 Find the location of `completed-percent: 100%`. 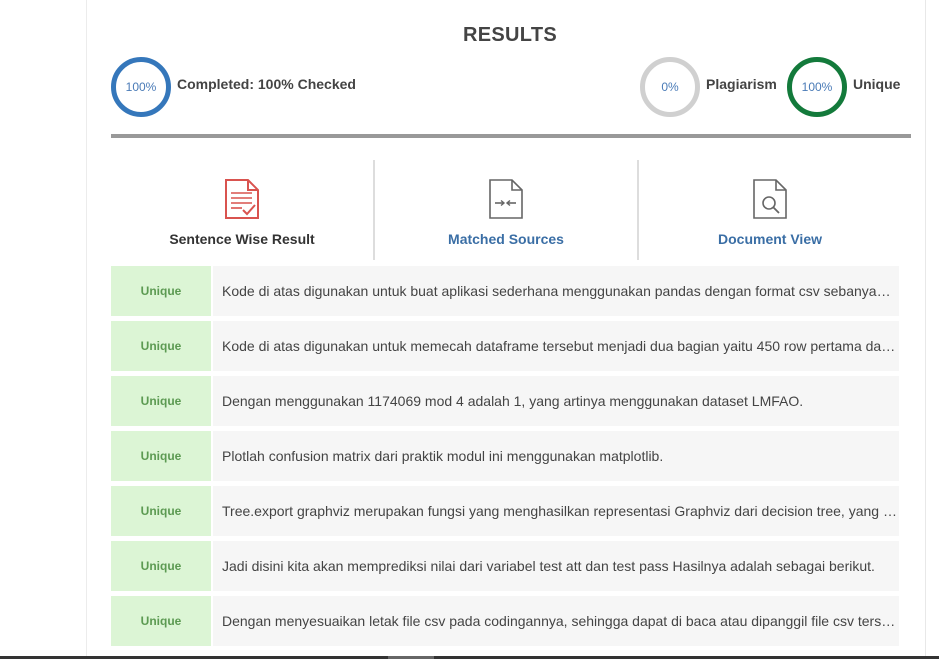

completed-percent: 100% is located at coordinates (141, 87).